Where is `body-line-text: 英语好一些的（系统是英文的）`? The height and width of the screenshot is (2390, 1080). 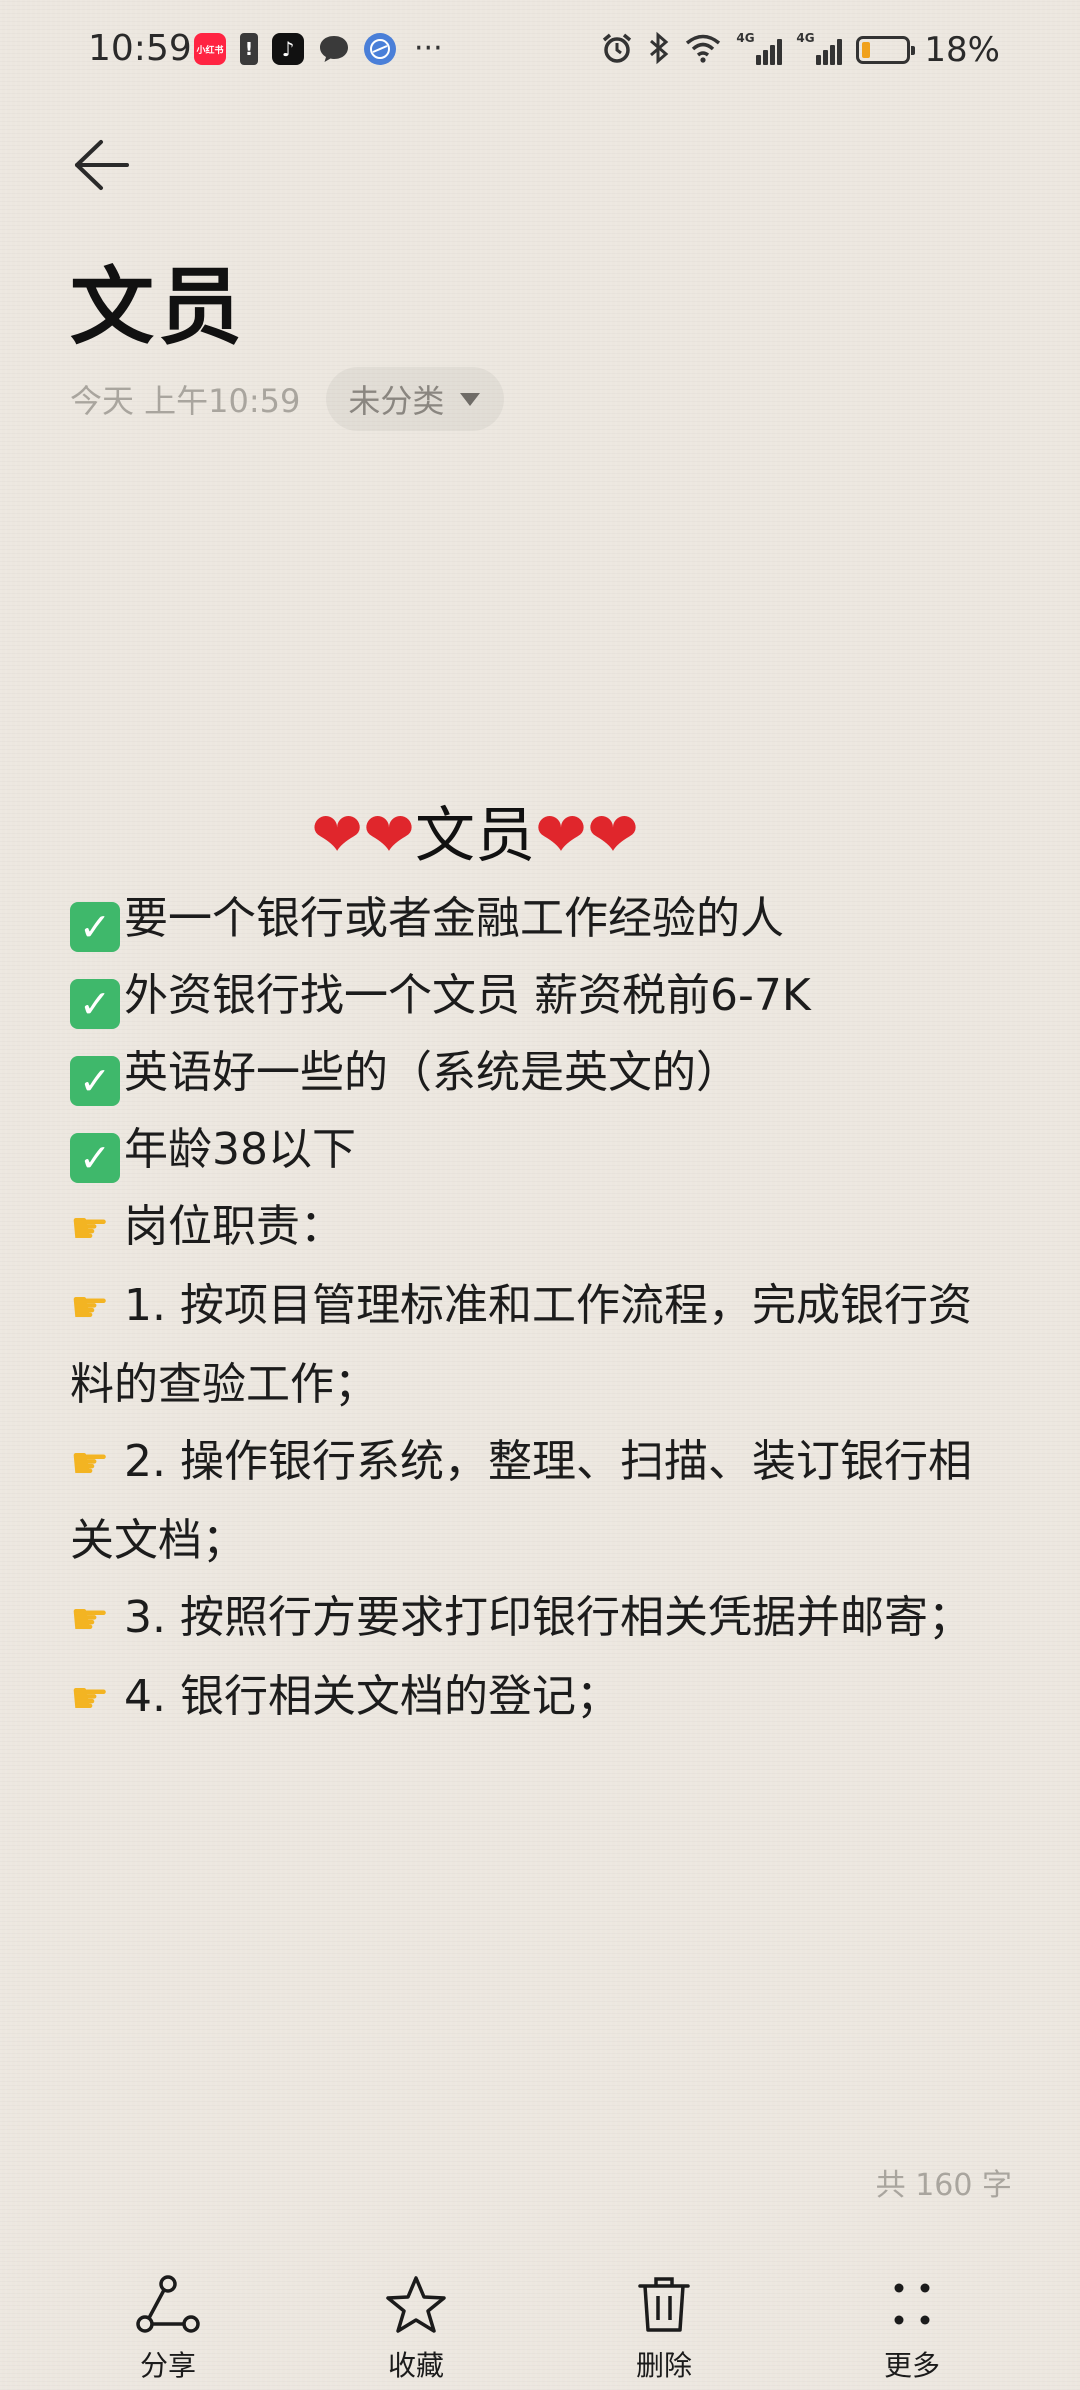
body-line-text: 英语好一些的（系统是英文的） is located at coordinates (432, 1072).